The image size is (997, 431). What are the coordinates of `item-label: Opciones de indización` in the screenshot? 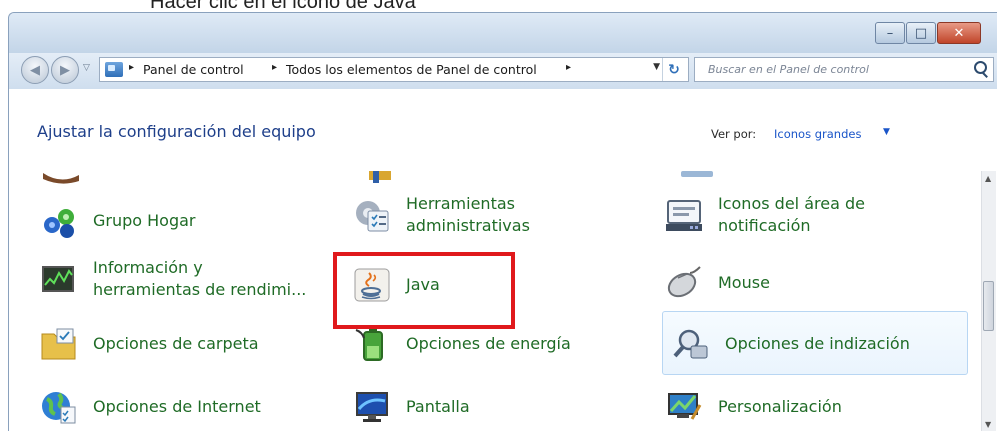 It's located at (817, 343).